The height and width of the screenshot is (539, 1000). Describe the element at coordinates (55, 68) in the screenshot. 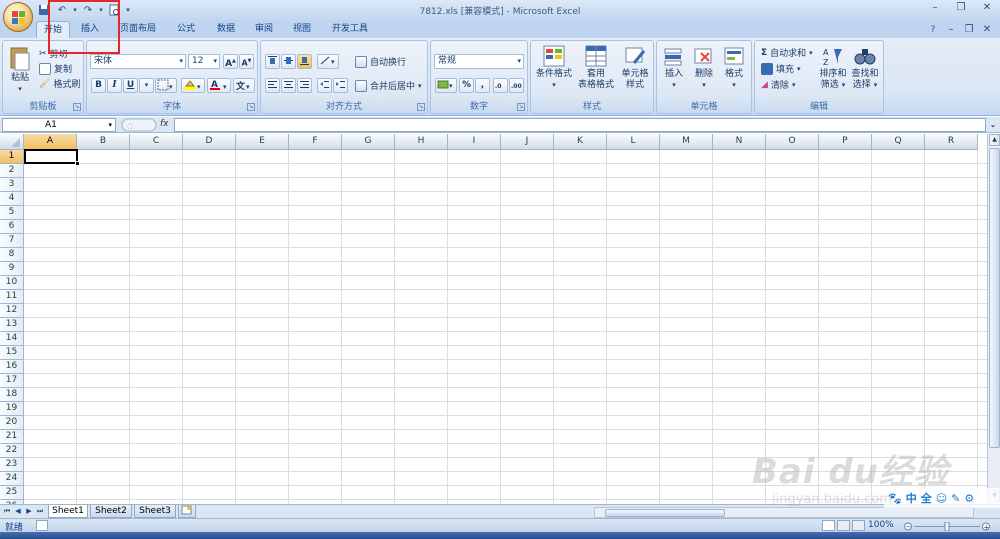

I see `copy-button: 复制` at that location.